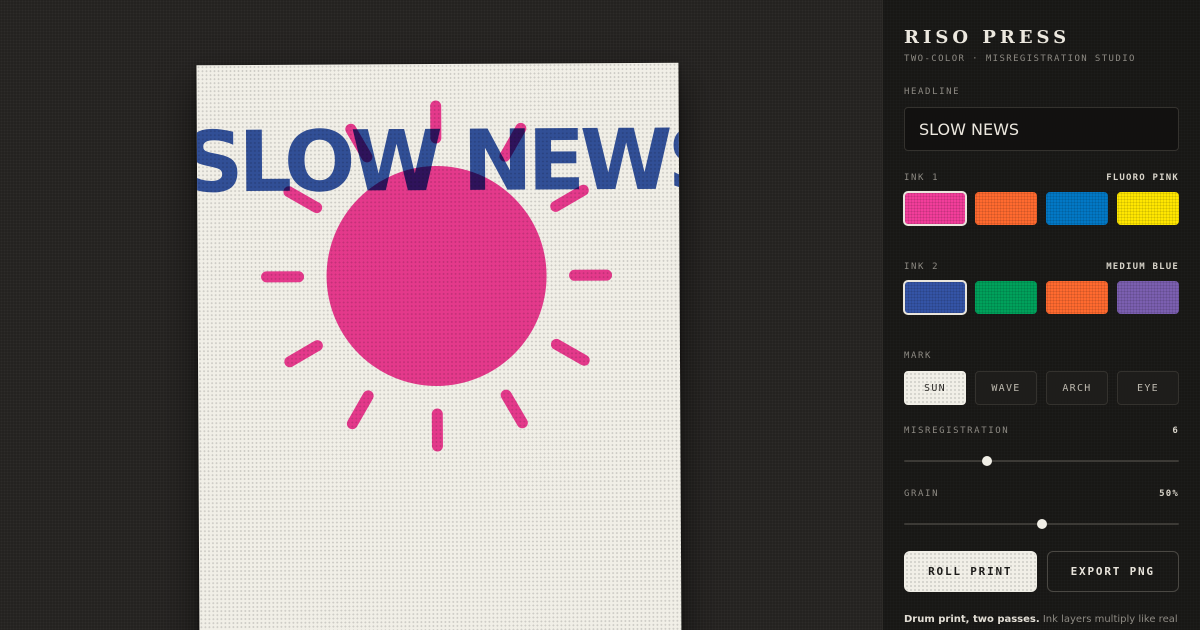 This screenshot has width=1200, height=630. What do you see at coordinates (932, 92) in the screenshot?
I see `headline-label: HEADLINE` at bounding box center [932, 92].